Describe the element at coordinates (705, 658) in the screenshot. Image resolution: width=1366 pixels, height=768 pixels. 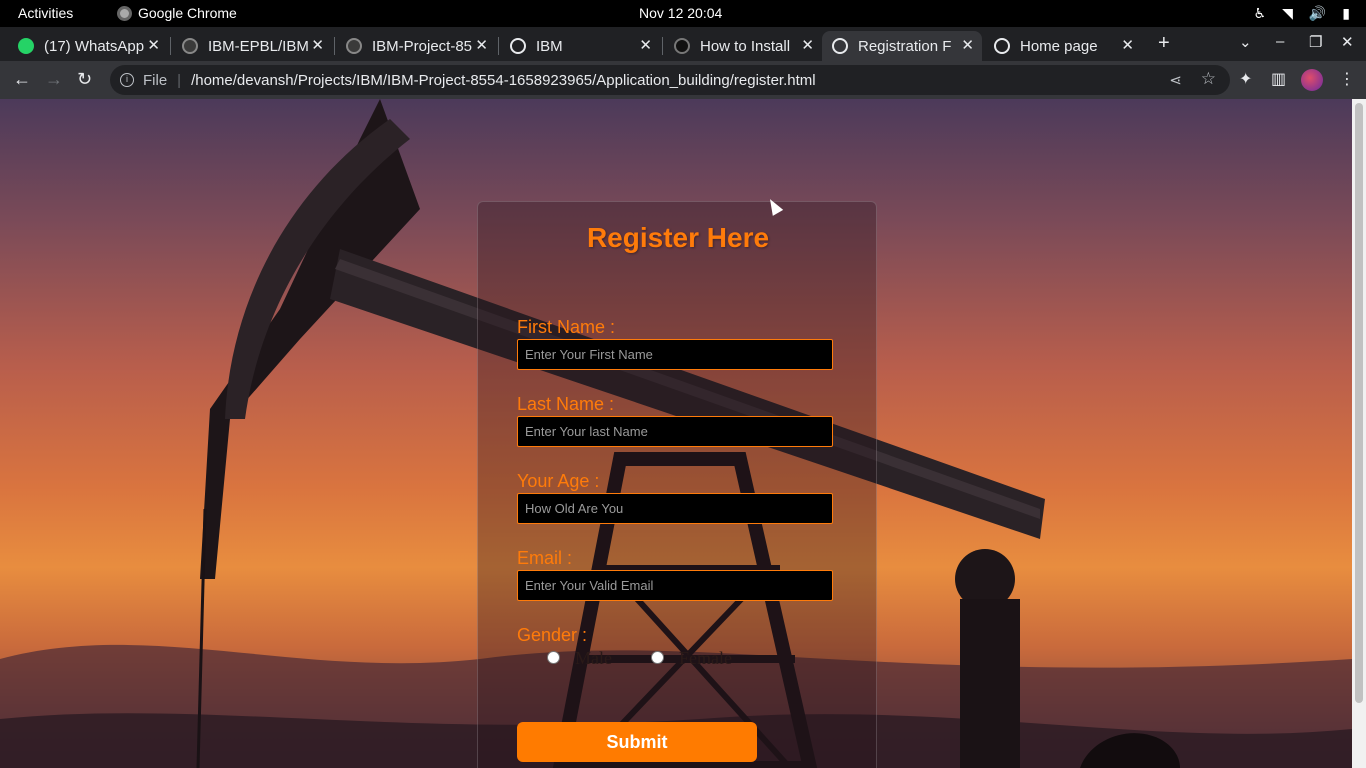
I see `female-label: Female` at that location.